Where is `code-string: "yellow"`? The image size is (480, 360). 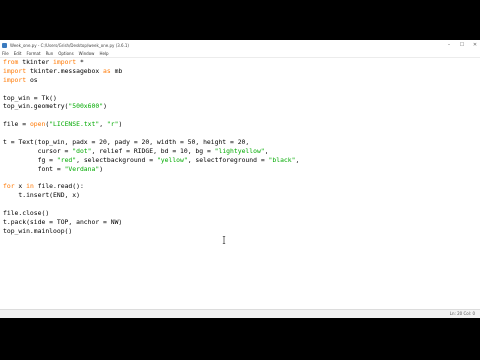
code-string: "yellow" is located at coordinates (172, 159).